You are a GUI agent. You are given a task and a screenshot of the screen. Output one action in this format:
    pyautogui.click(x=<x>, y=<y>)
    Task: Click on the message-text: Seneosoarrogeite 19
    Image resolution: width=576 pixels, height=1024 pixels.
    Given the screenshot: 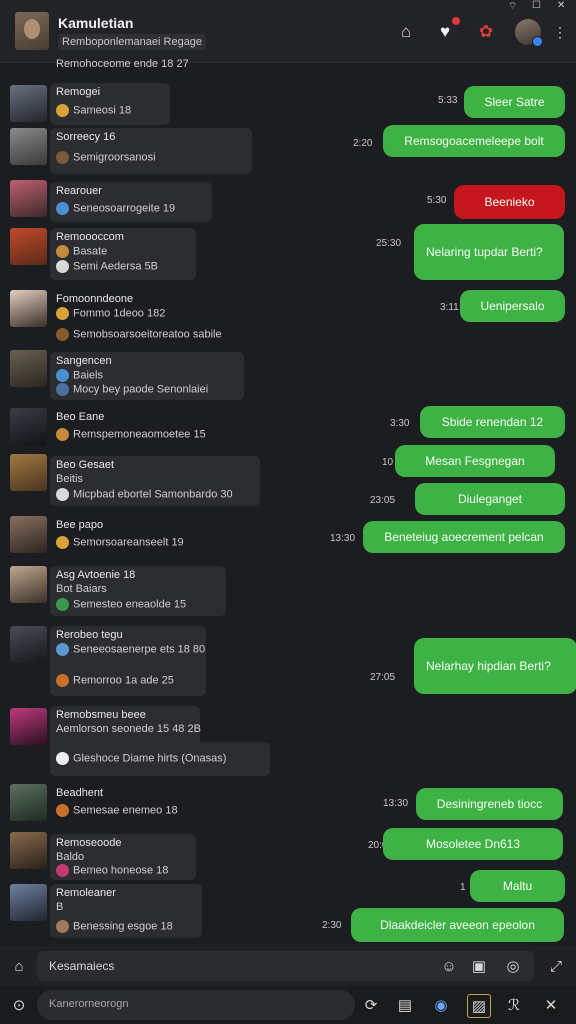 What is the action you would take?
    pyautogui.click(x=124, y=208)
    